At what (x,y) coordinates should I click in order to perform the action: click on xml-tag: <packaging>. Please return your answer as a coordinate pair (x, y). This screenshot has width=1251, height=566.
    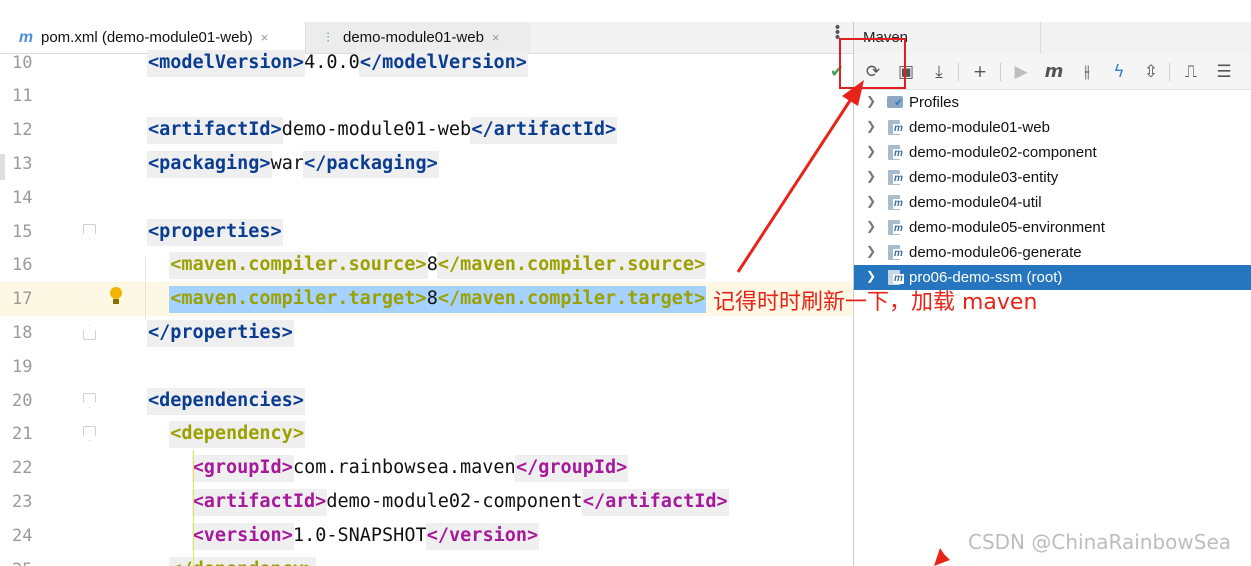
    Looking at the image, I should click on (209, 163).